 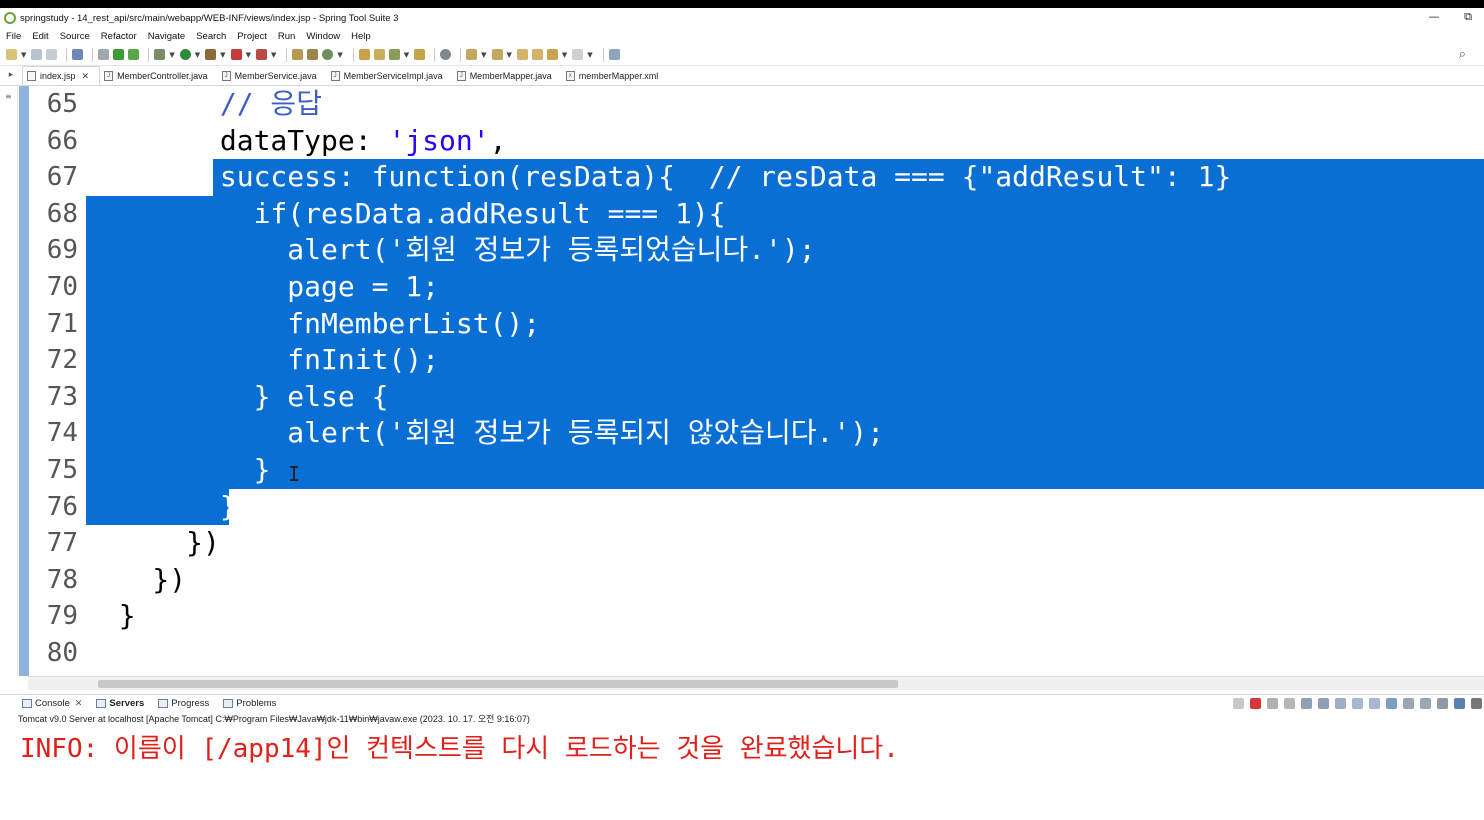 What do you see at coordinates (420, 54) in the screenshot?
I see `search-folder-icon` at bounding box center [420, 54].